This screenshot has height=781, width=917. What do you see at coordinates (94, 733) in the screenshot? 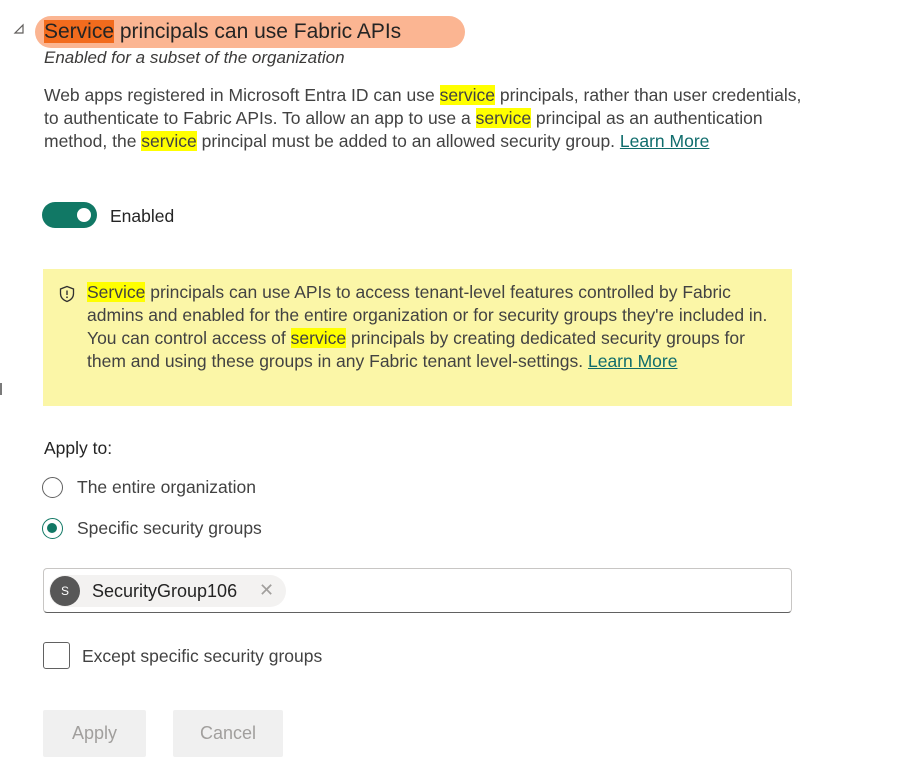
I see `apply-button: Apply` at bounding box center [94, 733].